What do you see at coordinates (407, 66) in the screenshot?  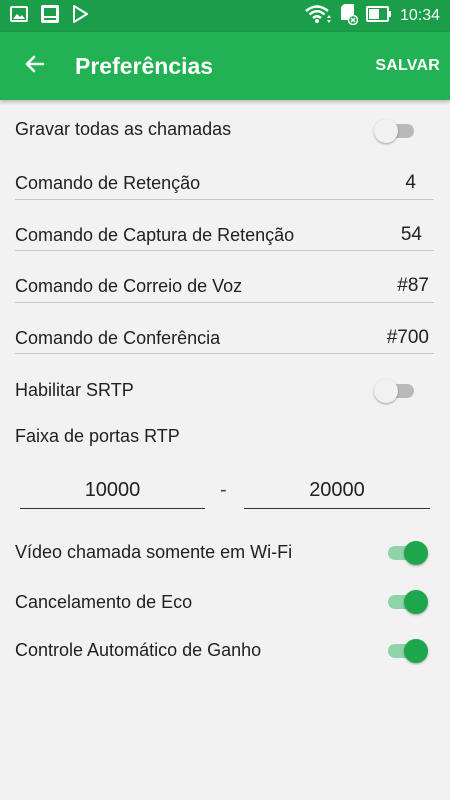 I see `save-button: SALVAR` at bounding box center [407, 66].